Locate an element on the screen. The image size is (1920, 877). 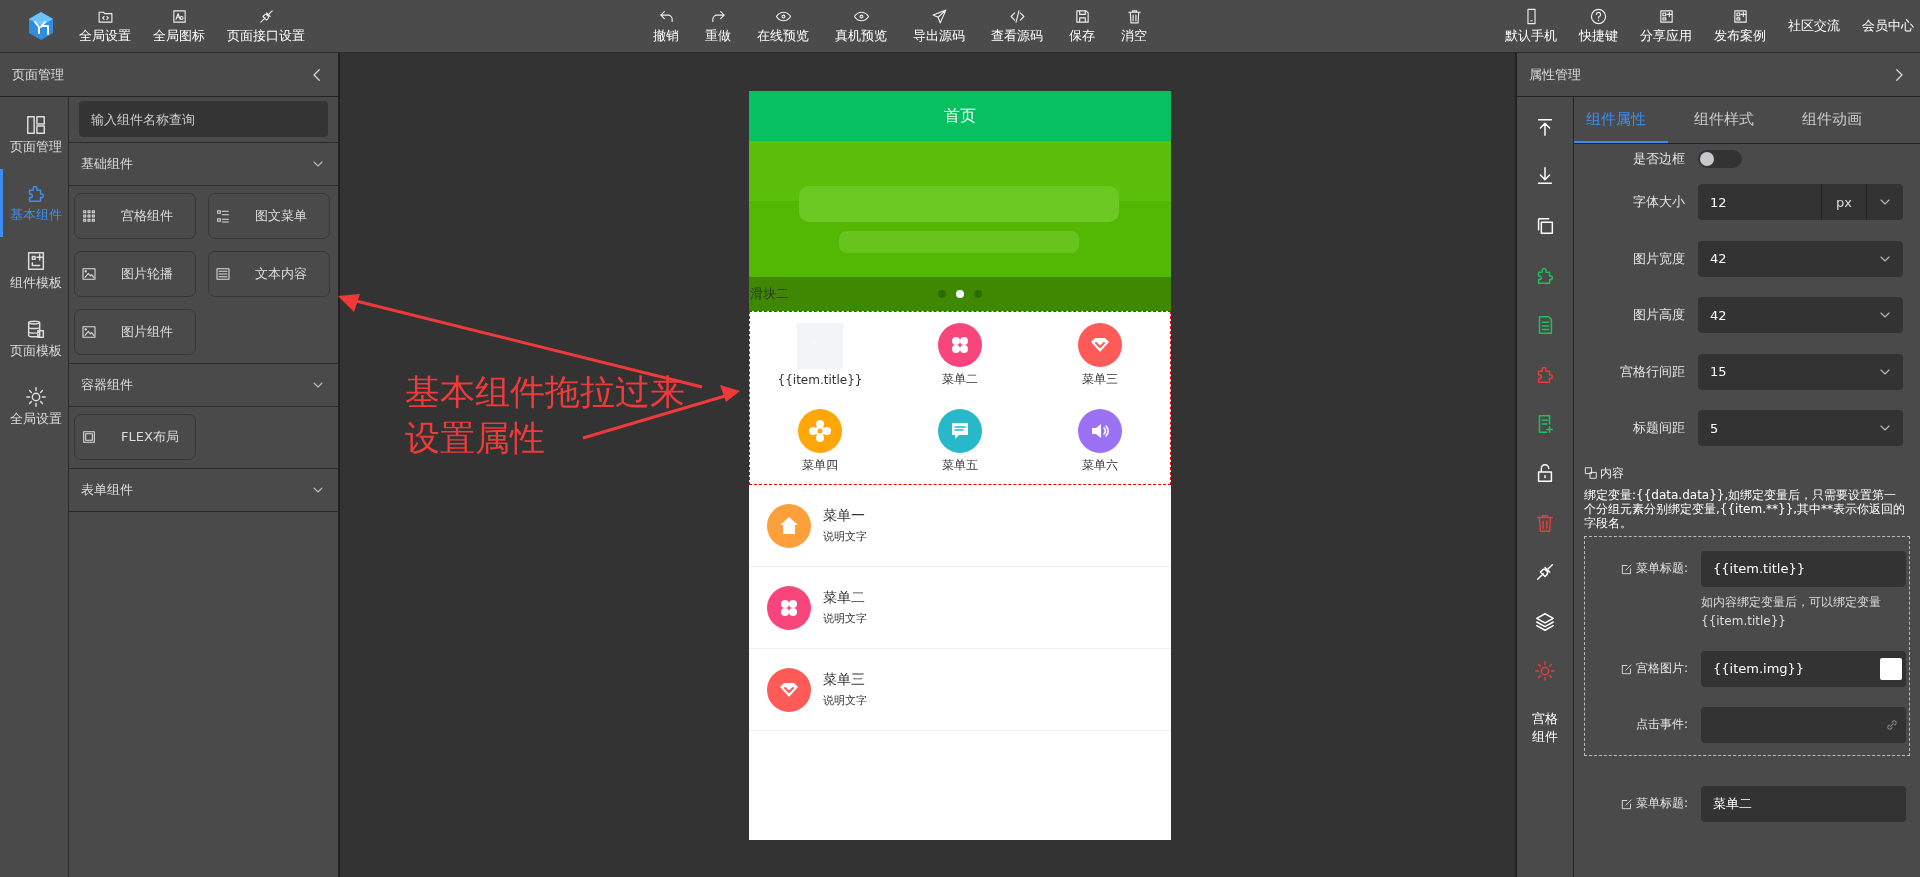
menu-title: 菜单二 is located at coordinates (844, 598).